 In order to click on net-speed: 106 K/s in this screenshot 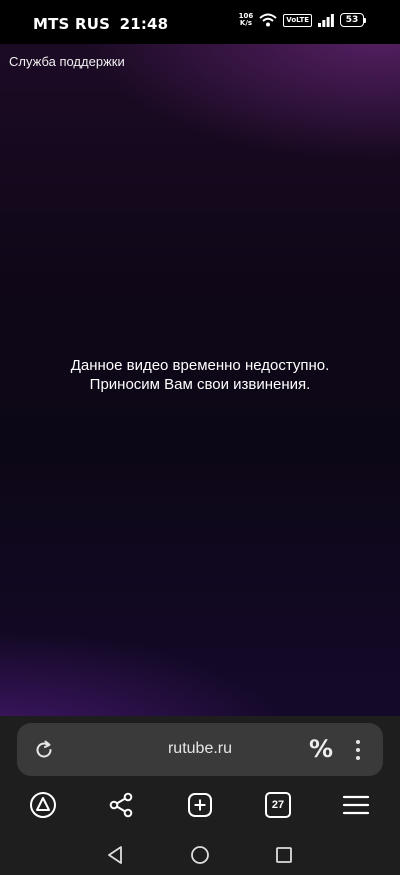, I will do `click(246, 20)`.